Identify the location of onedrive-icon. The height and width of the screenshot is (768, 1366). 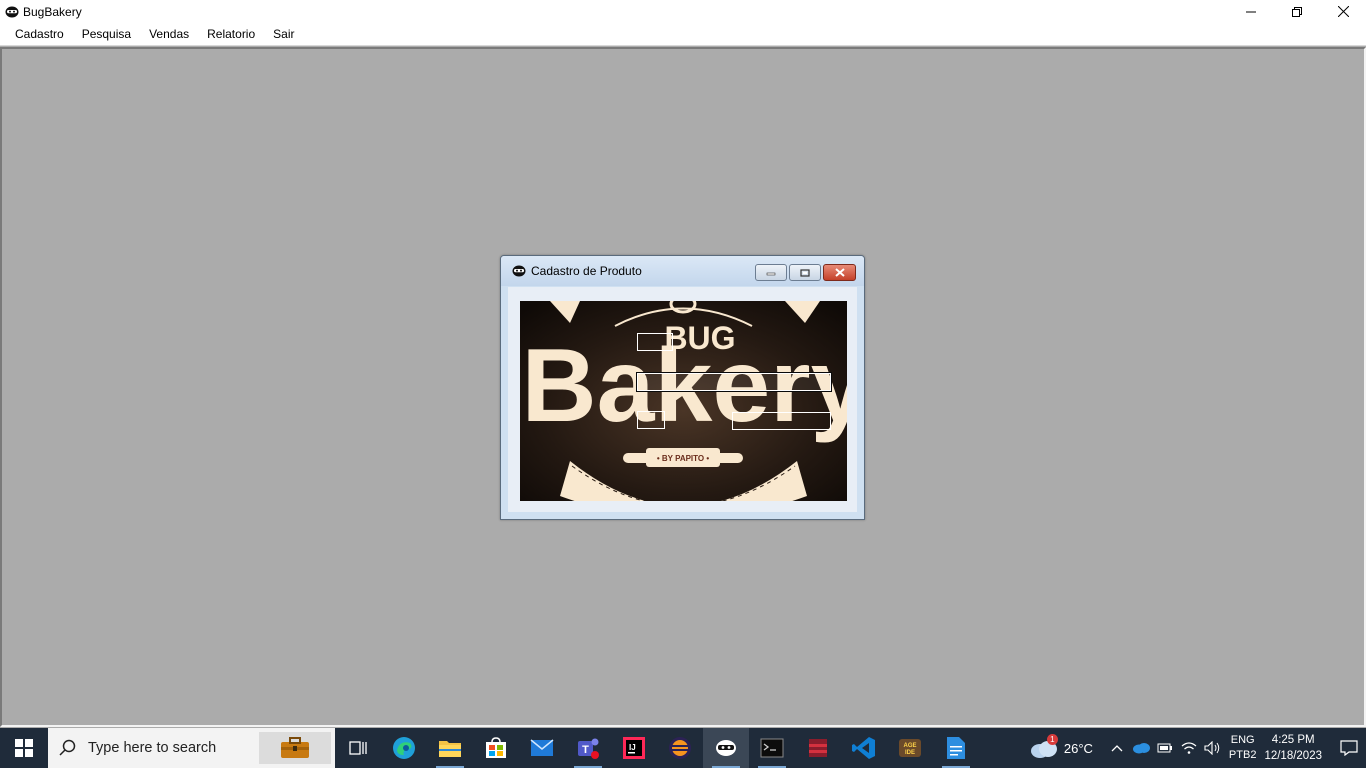
(1141, 748).